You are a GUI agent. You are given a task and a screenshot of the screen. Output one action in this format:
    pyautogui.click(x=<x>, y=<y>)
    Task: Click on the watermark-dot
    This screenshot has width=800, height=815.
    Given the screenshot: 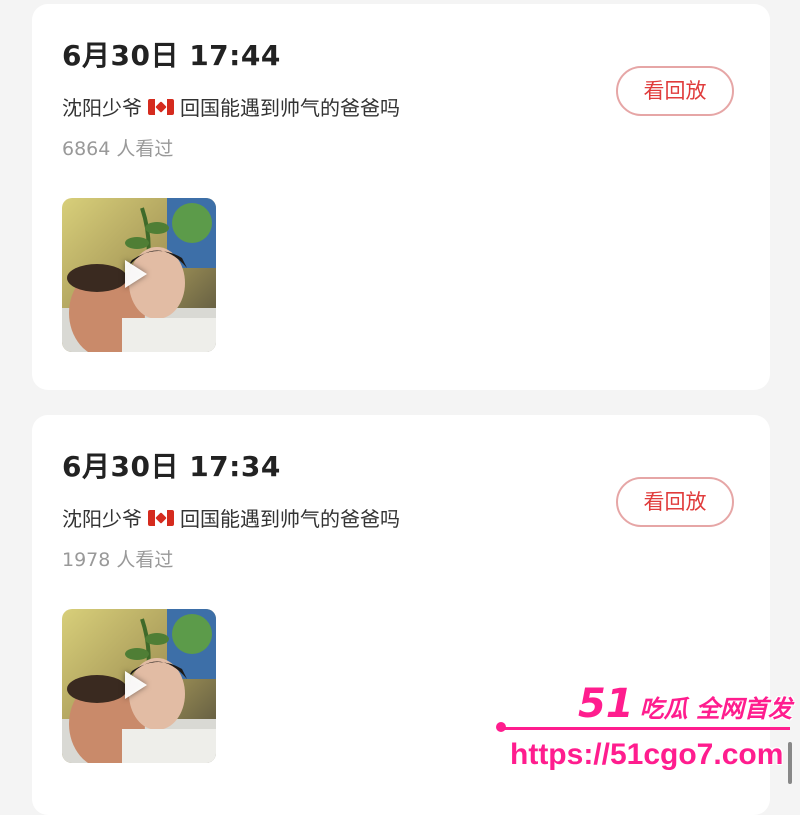 What is the action you would take?
    pyautogui.click(x=501, y=727)
    